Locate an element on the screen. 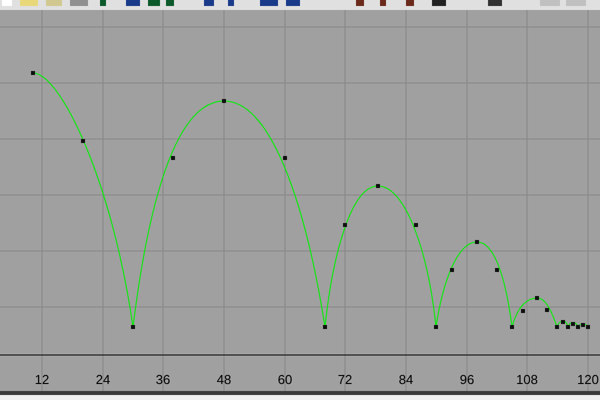 The height and width of the screenshot is (400, 600). frame-label: 60 is located at coordinates (285, 380).